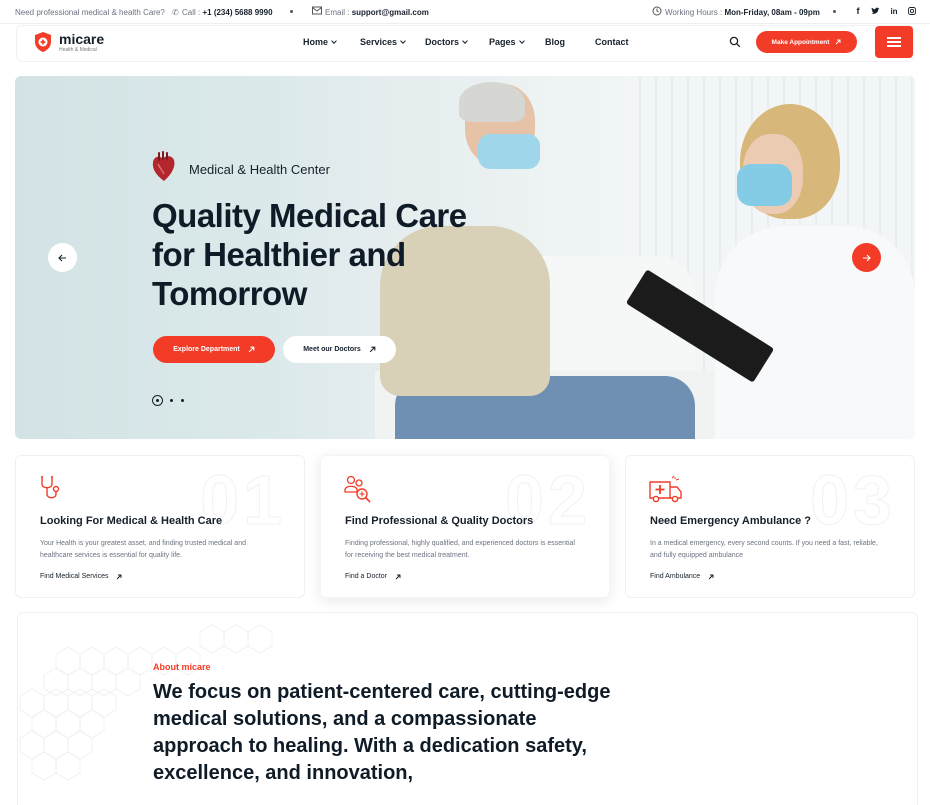 This screenshot has height=805, width=930. I want to click on ambulance-icon, so click(665, 489).